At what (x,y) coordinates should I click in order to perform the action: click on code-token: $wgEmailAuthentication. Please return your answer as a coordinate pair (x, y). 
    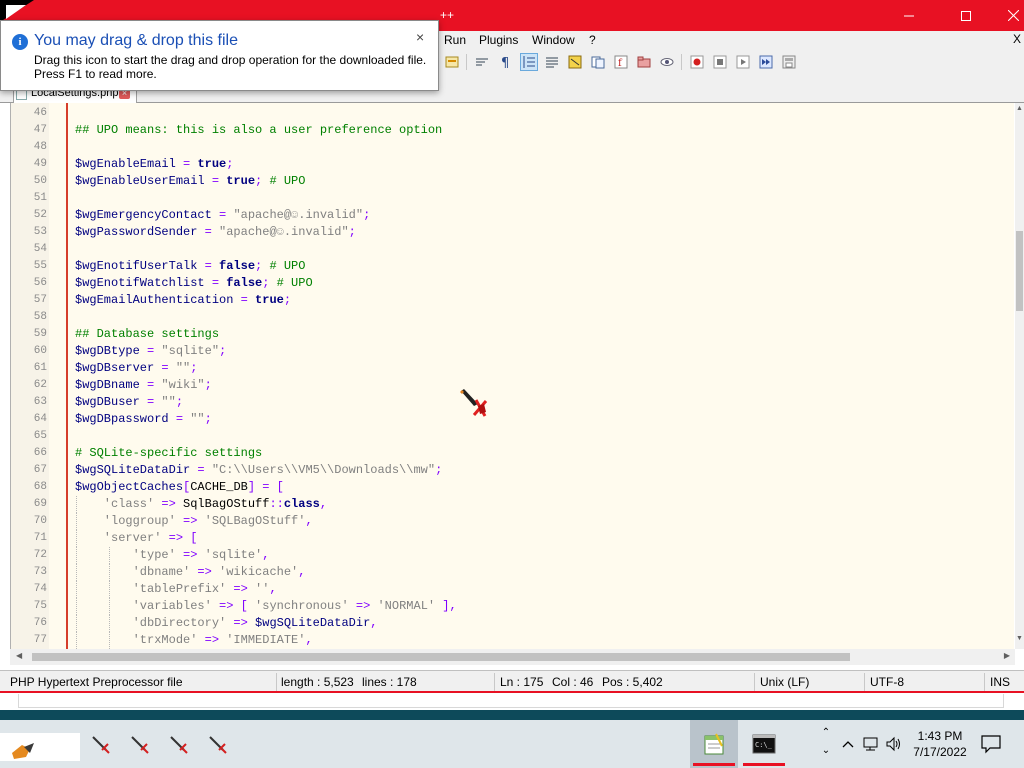
    Looking at the image, I should click on (154, 300).